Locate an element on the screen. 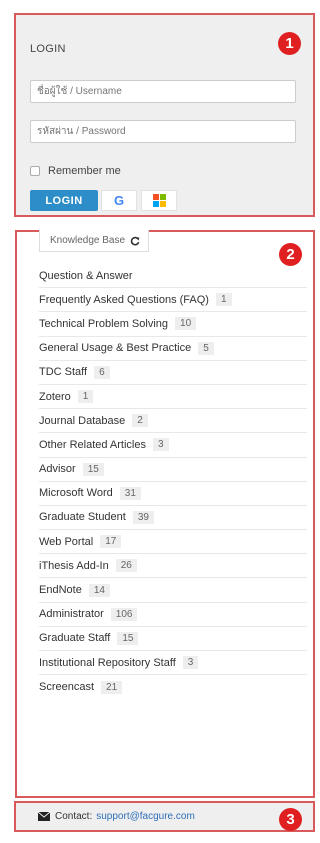 The width and height of the screenshot is (320, 843). kb-item: Web Portal 17 is located at coordinates (173, 542).